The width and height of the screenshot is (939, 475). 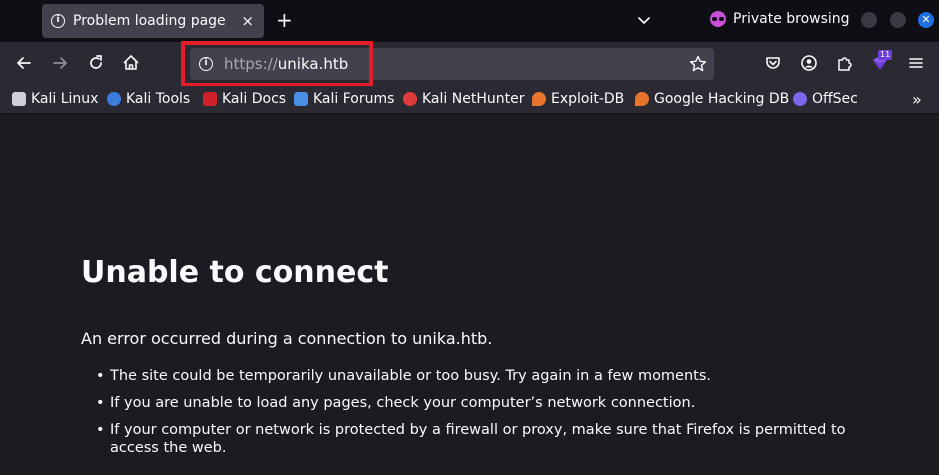 I want to click on bookmark-offsec: OffSec, so click(x=825, y=99).